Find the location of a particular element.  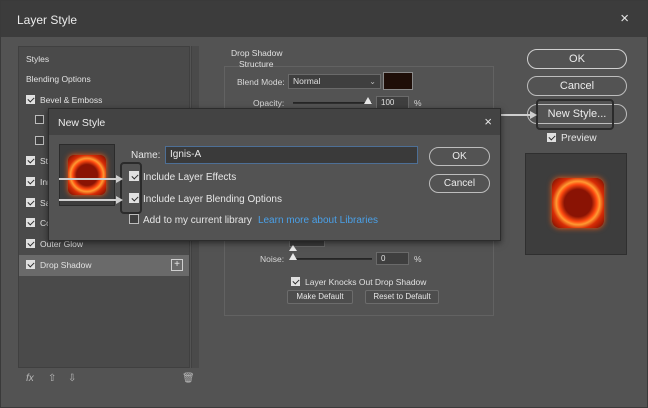

knockout-option: Layer Knocks Out Drop Shadow is located at coordinates (358, 282).